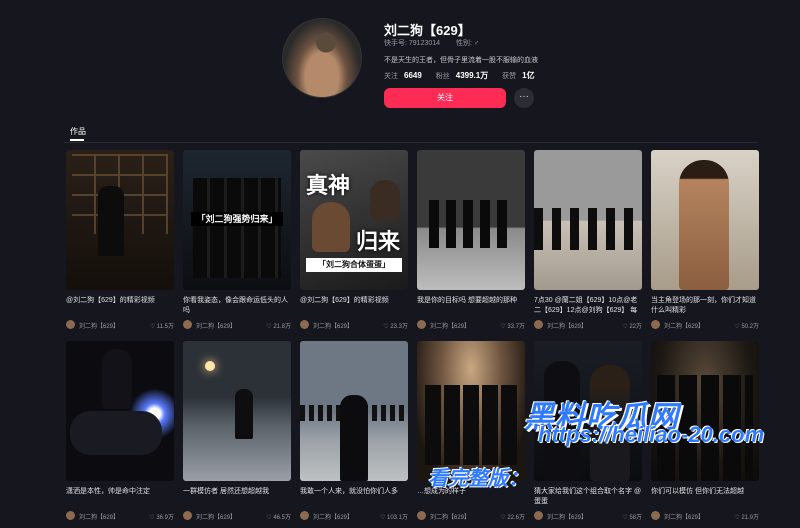 The image size is (800, 528). Describe the element at coordinates (697, 491) in the screenshot. I see `video-caption: 你们可以模仿 但你们无法超越` at that location.